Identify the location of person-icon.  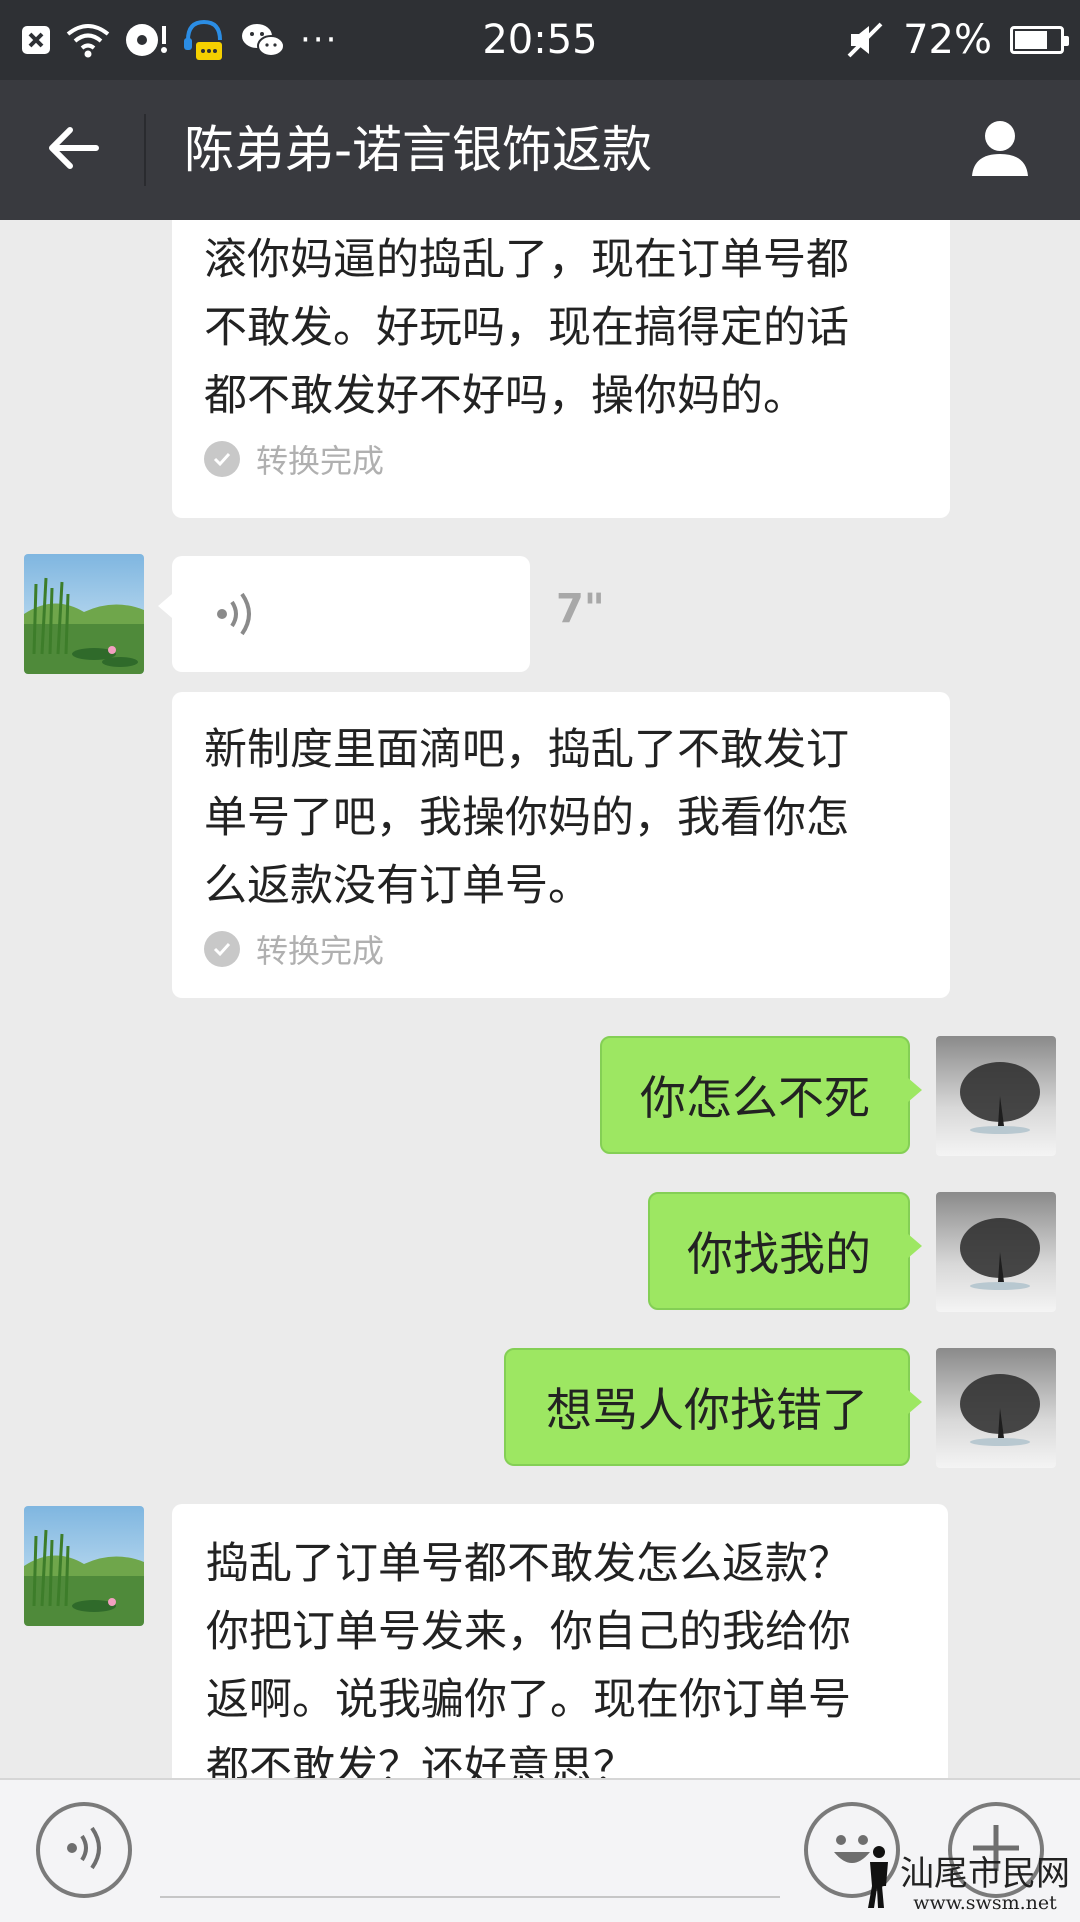
(1000, 150).